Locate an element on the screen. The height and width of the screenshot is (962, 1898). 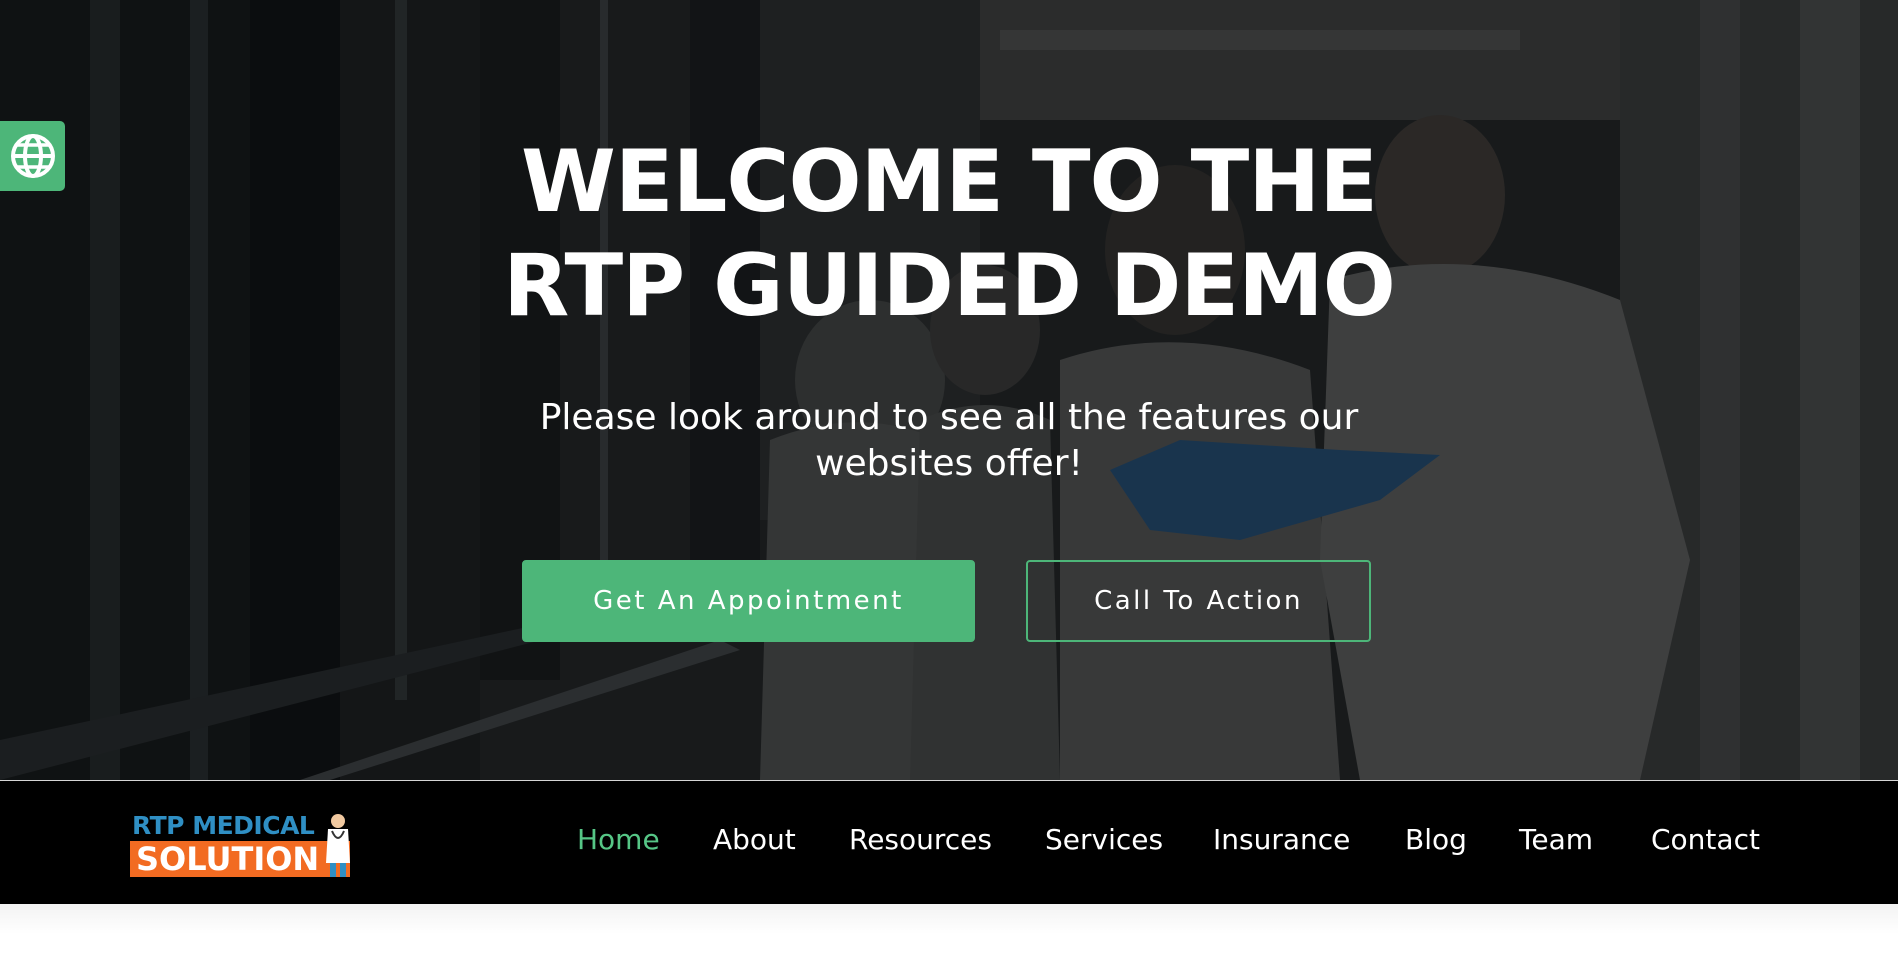
logo-text-top: RTP MEDICAL is located at coordinates (223, 825).